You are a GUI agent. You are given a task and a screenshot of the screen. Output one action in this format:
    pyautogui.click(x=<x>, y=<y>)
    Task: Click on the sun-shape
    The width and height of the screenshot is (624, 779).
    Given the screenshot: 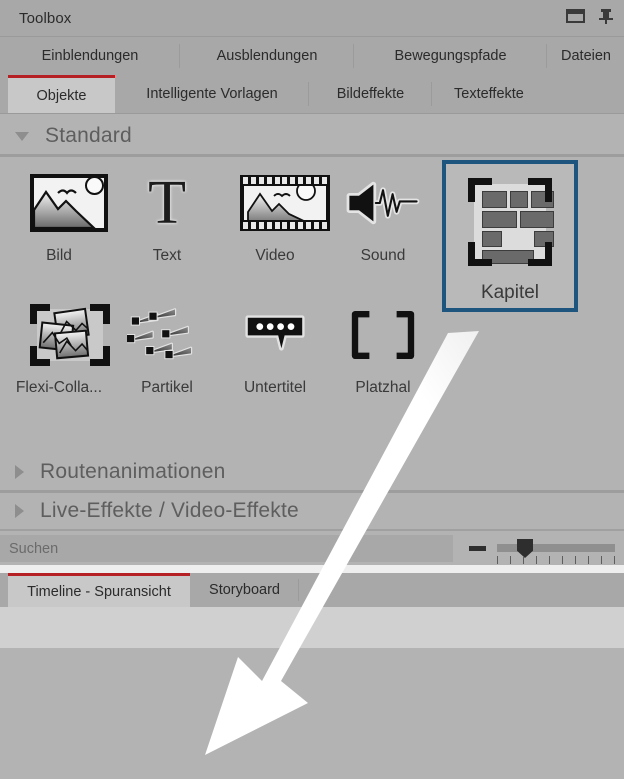 What is the action you would take?
    pyautogui.click(x=94, y=185)
    